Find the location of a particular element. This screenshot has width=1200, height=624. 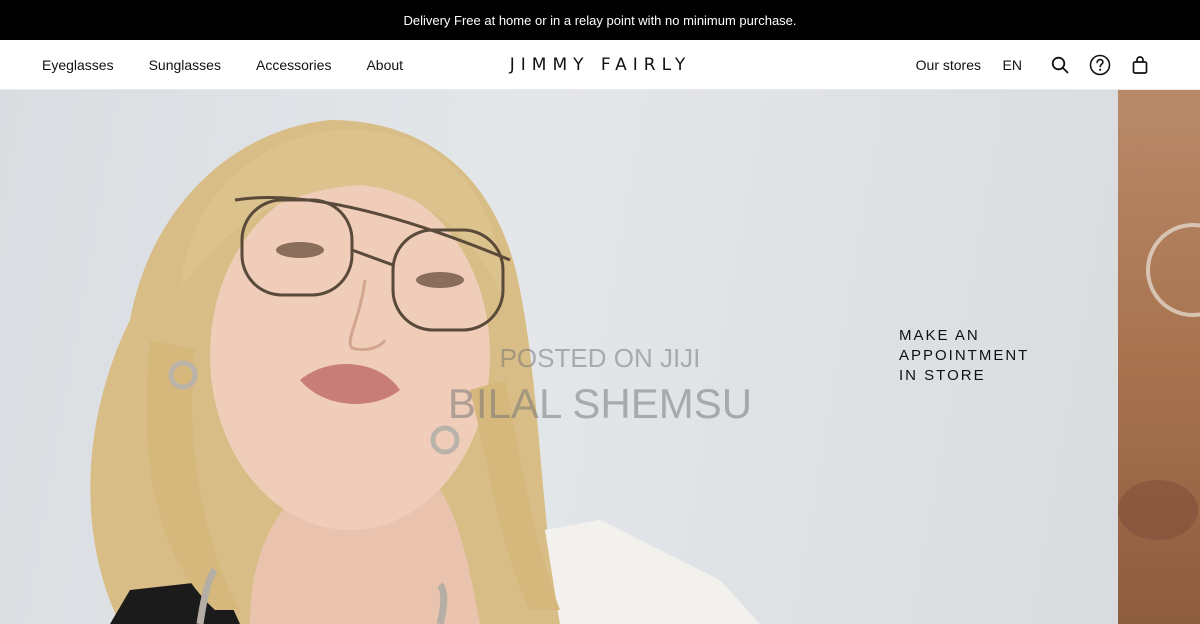

side-model-photo is located at coordinates (1159, 357).